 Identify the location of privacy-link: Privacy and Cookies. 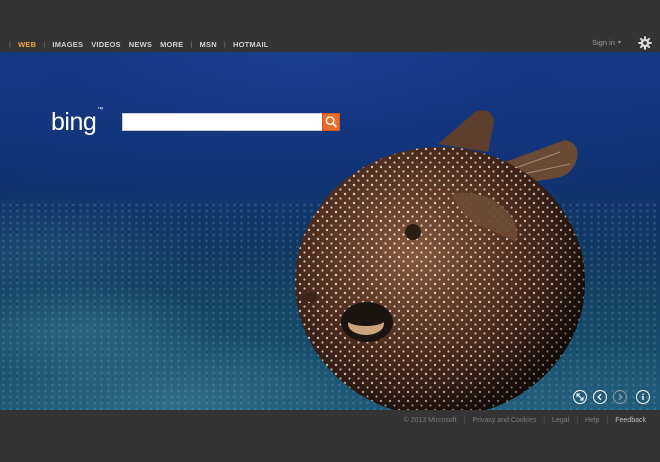
(504, 420).